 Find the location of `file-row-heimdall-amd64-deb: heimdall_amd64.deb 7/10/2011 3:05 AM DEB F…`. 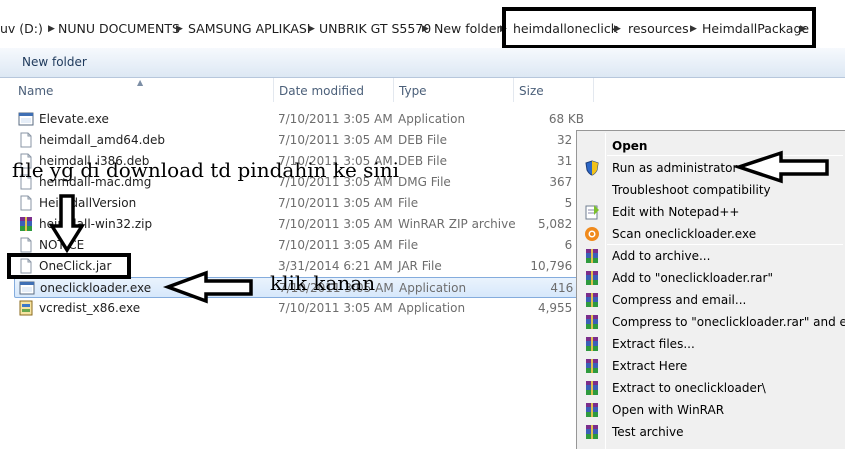

file-row-heimdall-amd64-deb: heimdall_amd64.deb 7/10/2011 3:05 AM DEB F… is located at coordinates (304, 140).